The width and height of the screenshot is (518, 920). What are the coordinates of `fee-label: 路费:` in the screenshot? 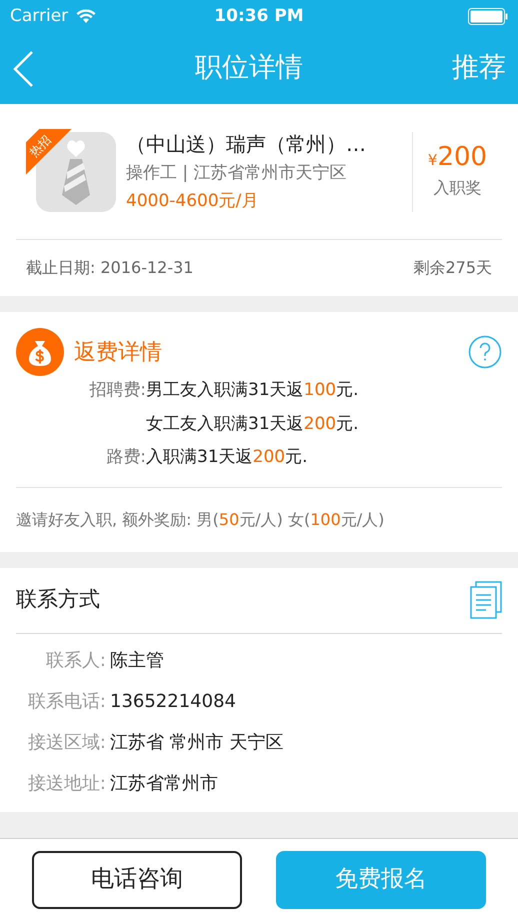 It's located at (126, 457).